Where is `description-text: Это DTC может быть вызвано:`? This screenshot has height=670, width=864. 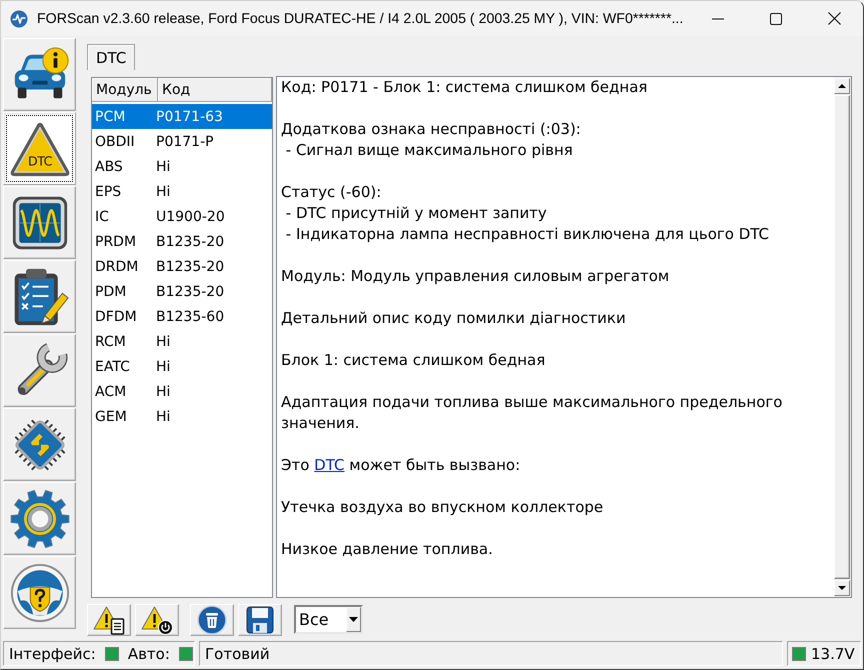
description-text: Это DTC может быть вызвано: is located at coordinates (401, 465).